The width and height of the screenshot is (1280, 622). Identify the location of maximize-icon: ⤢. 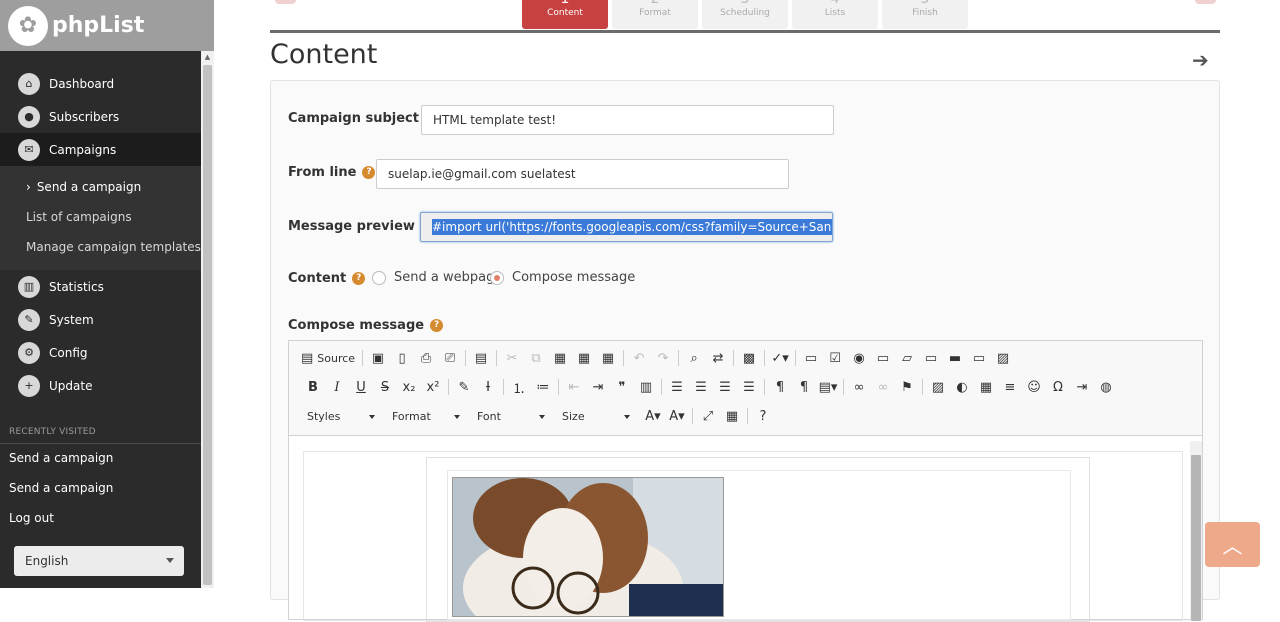
(708, 416).